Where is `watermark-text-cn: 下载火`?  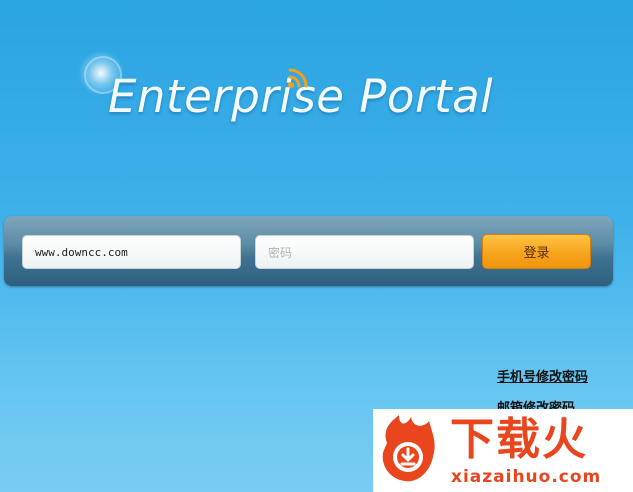
watermark-text-cn: 下载火 is located at coordinates (519, 439).